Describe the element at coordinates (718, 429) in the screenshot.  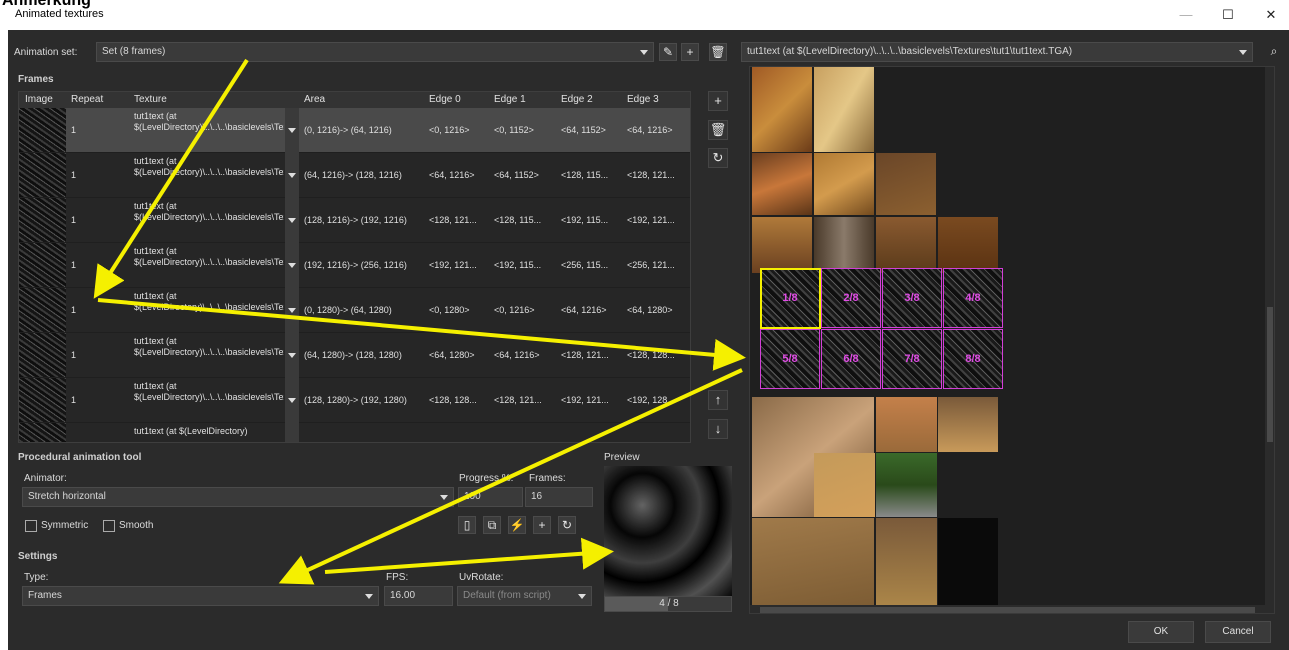
I see `move-down-icon: ↓` at that location.